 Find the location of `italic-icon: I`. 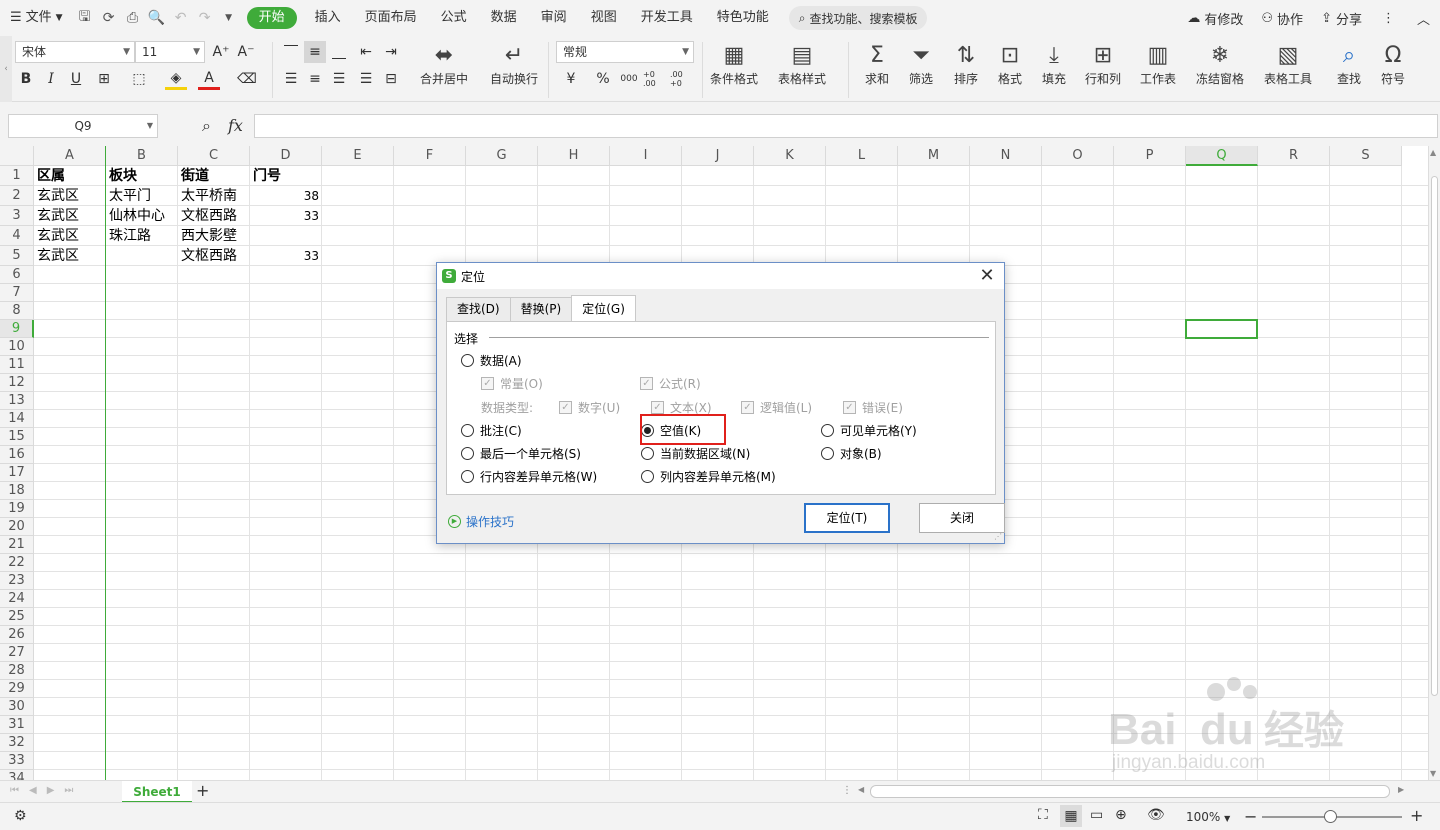

italic-icon: I is located at coordinates (51, 79).